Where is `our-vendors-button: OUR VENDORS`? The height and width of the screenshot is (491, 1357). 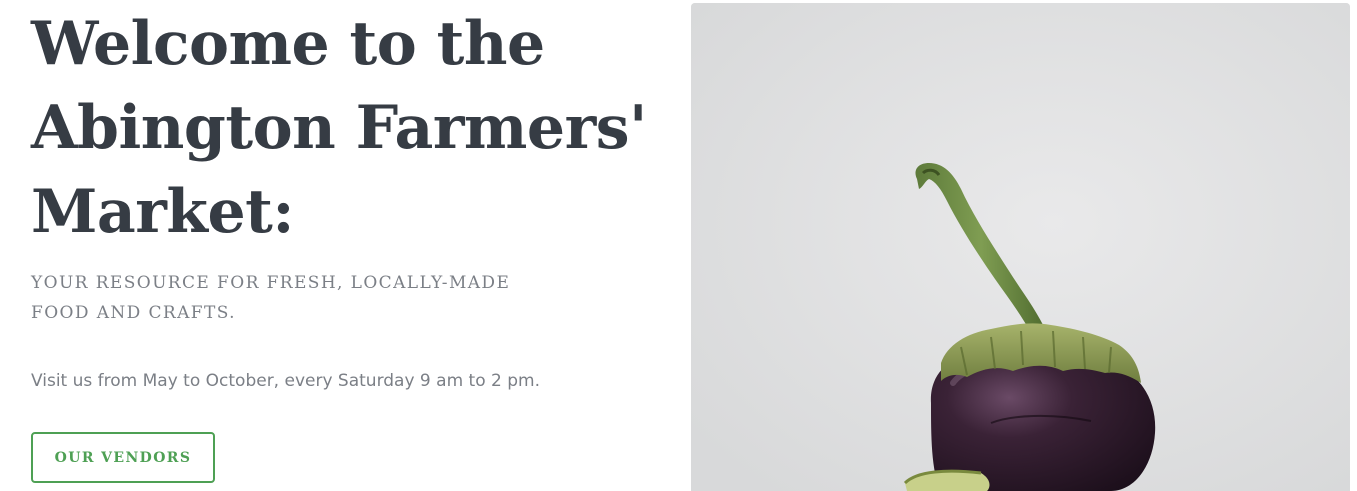 our-vendors-button: OUR VENDORS is located at coordinates (123, 457).